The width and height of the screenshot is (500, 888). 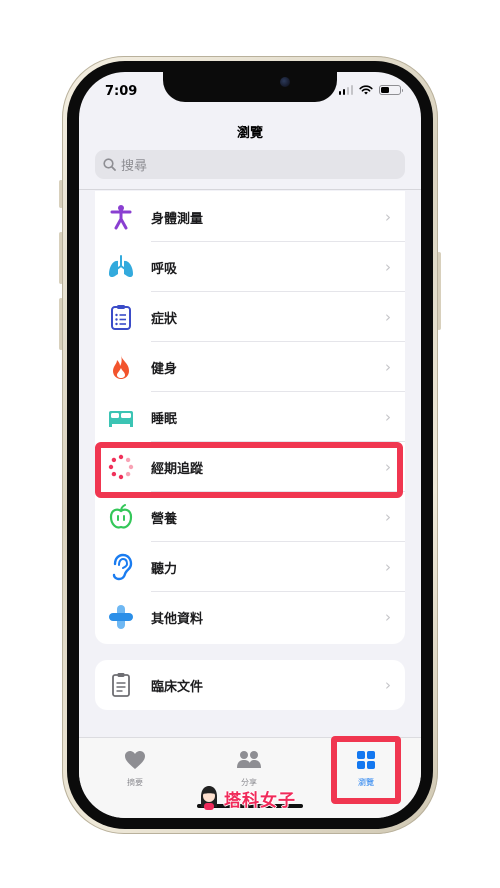 What do you see at coordinates (164, 519) in the screenshot?
I see `category-label: 營養` at bounding box center [164, 519].